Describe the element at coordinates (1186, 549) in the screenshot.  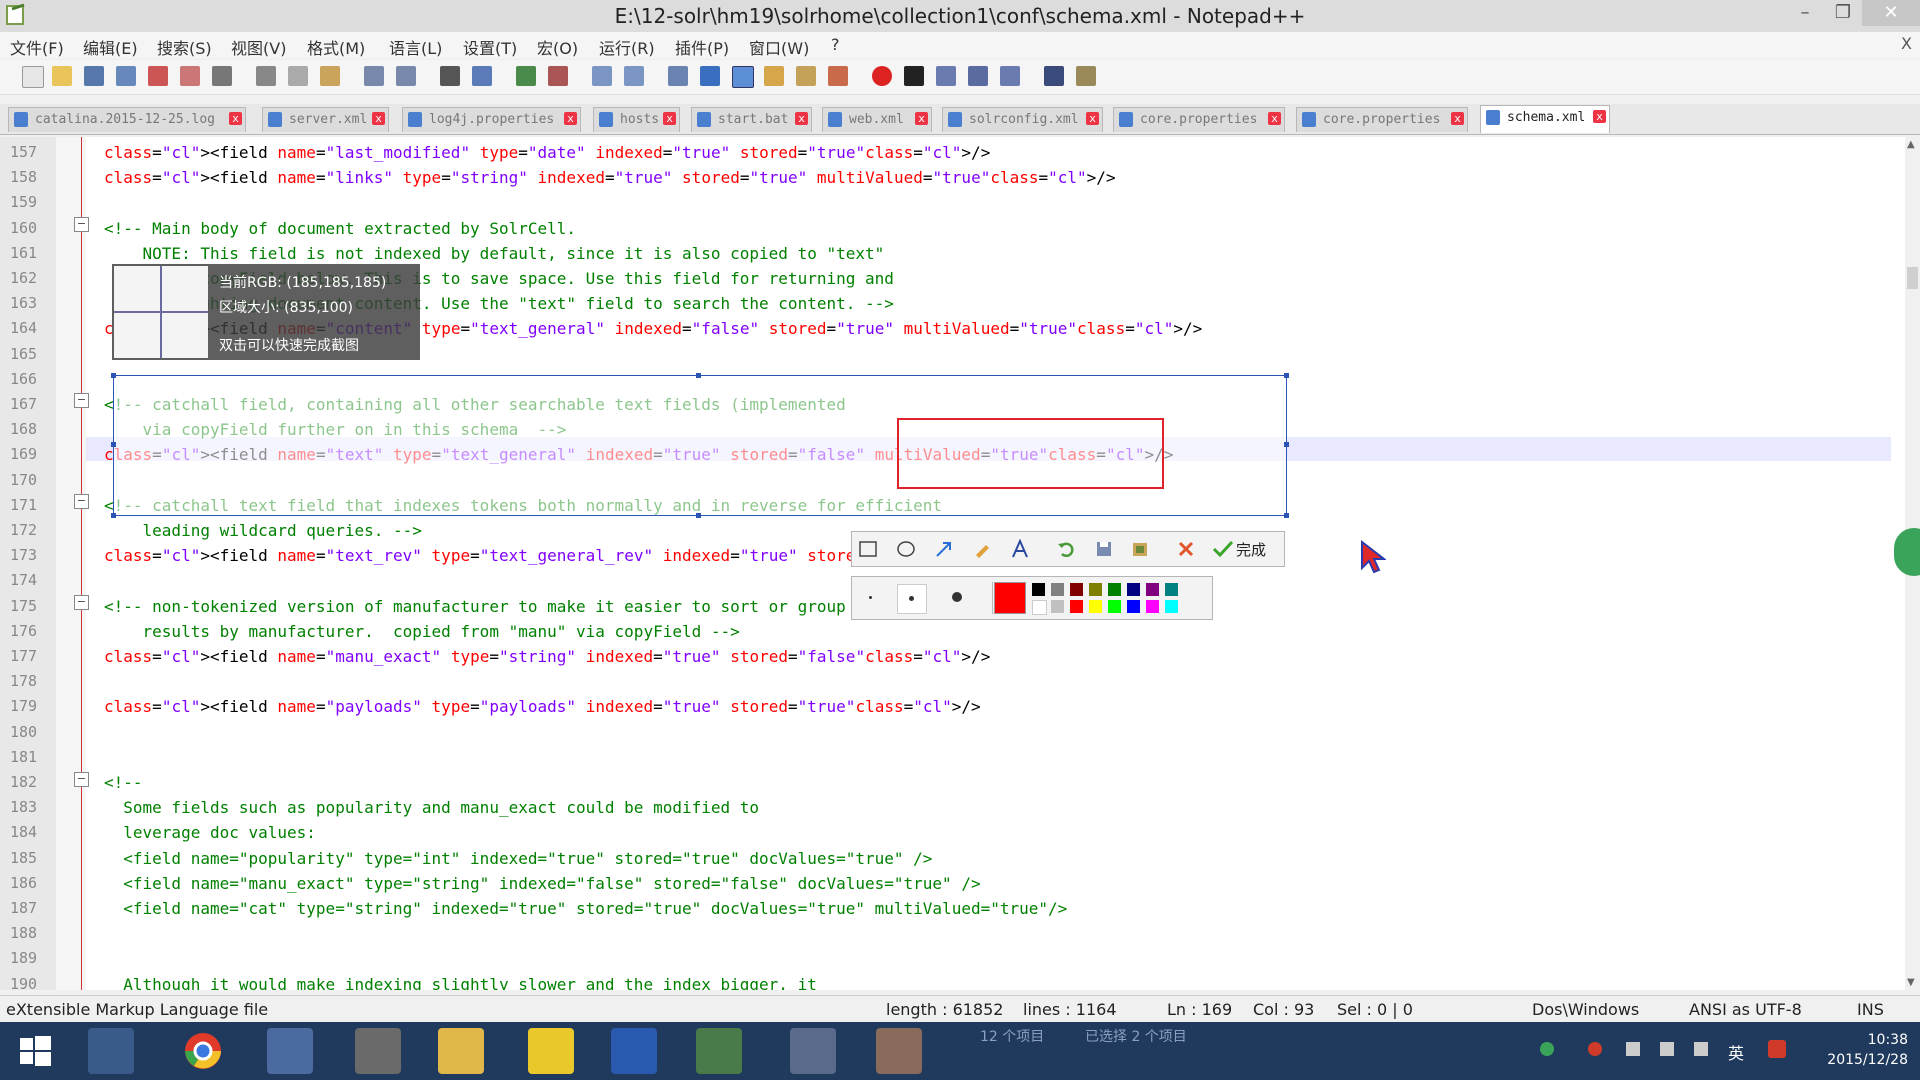
I see `cancel-capture-icon` at that location.